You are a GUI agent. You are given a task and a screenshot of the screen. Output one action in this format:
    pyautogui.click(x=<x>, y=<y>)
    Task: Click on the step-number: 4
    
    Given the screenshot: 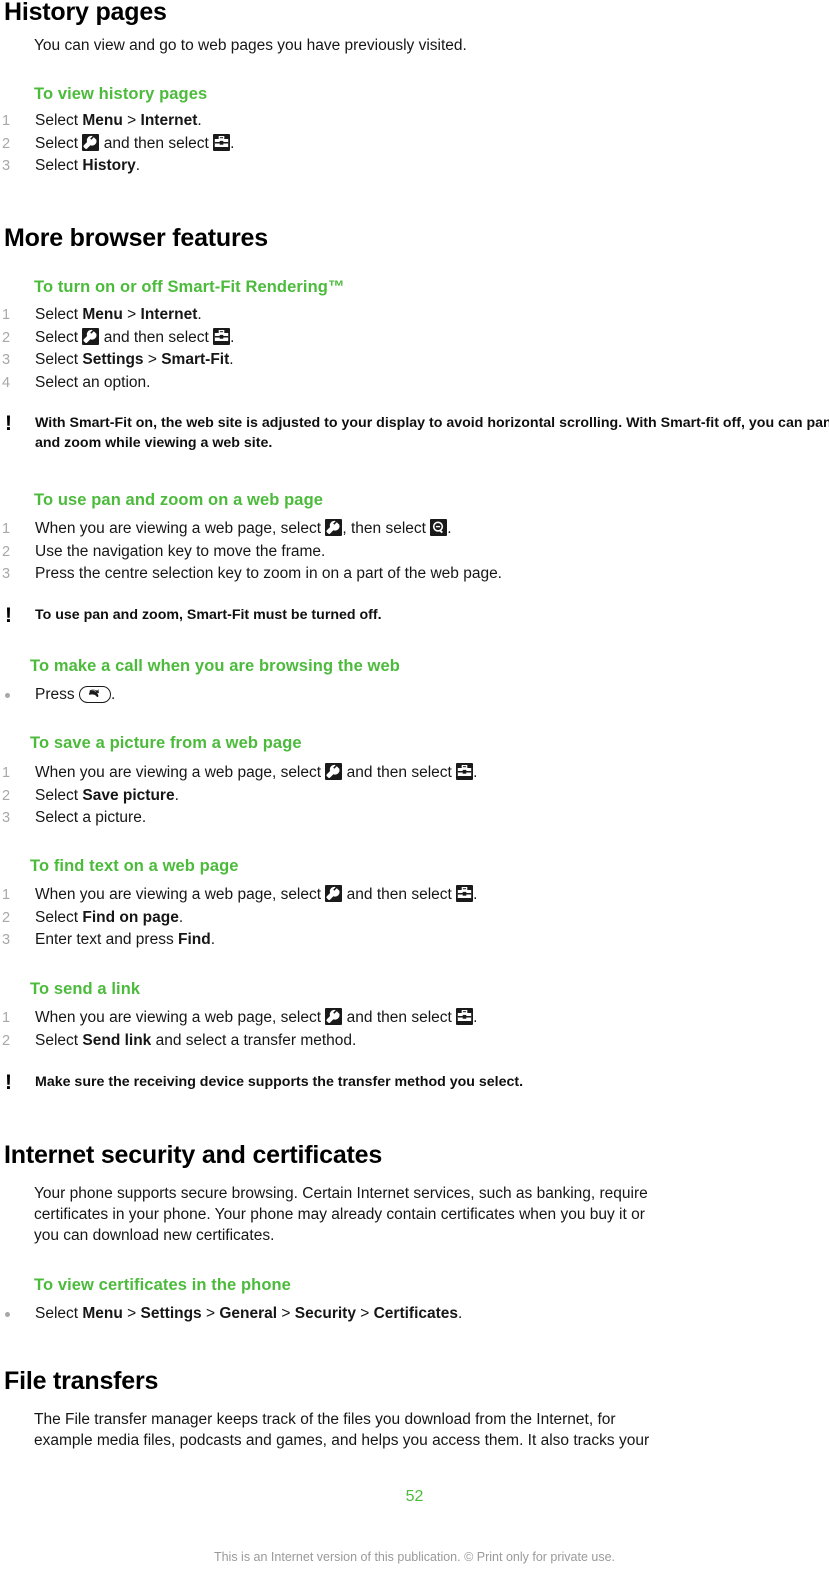 What is the action you would take?
    pyautogui.click(x=6, y=382)
    